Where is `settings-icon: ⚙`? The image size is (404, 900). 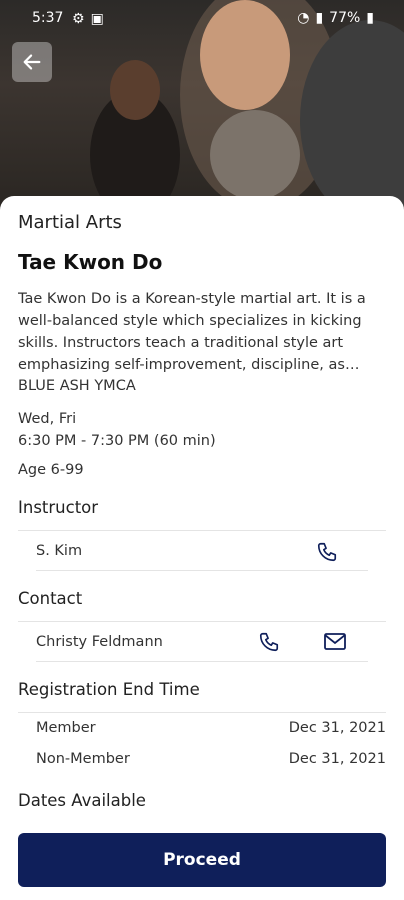 settings-icon: ⚙ is located at coordinates (78, 19).